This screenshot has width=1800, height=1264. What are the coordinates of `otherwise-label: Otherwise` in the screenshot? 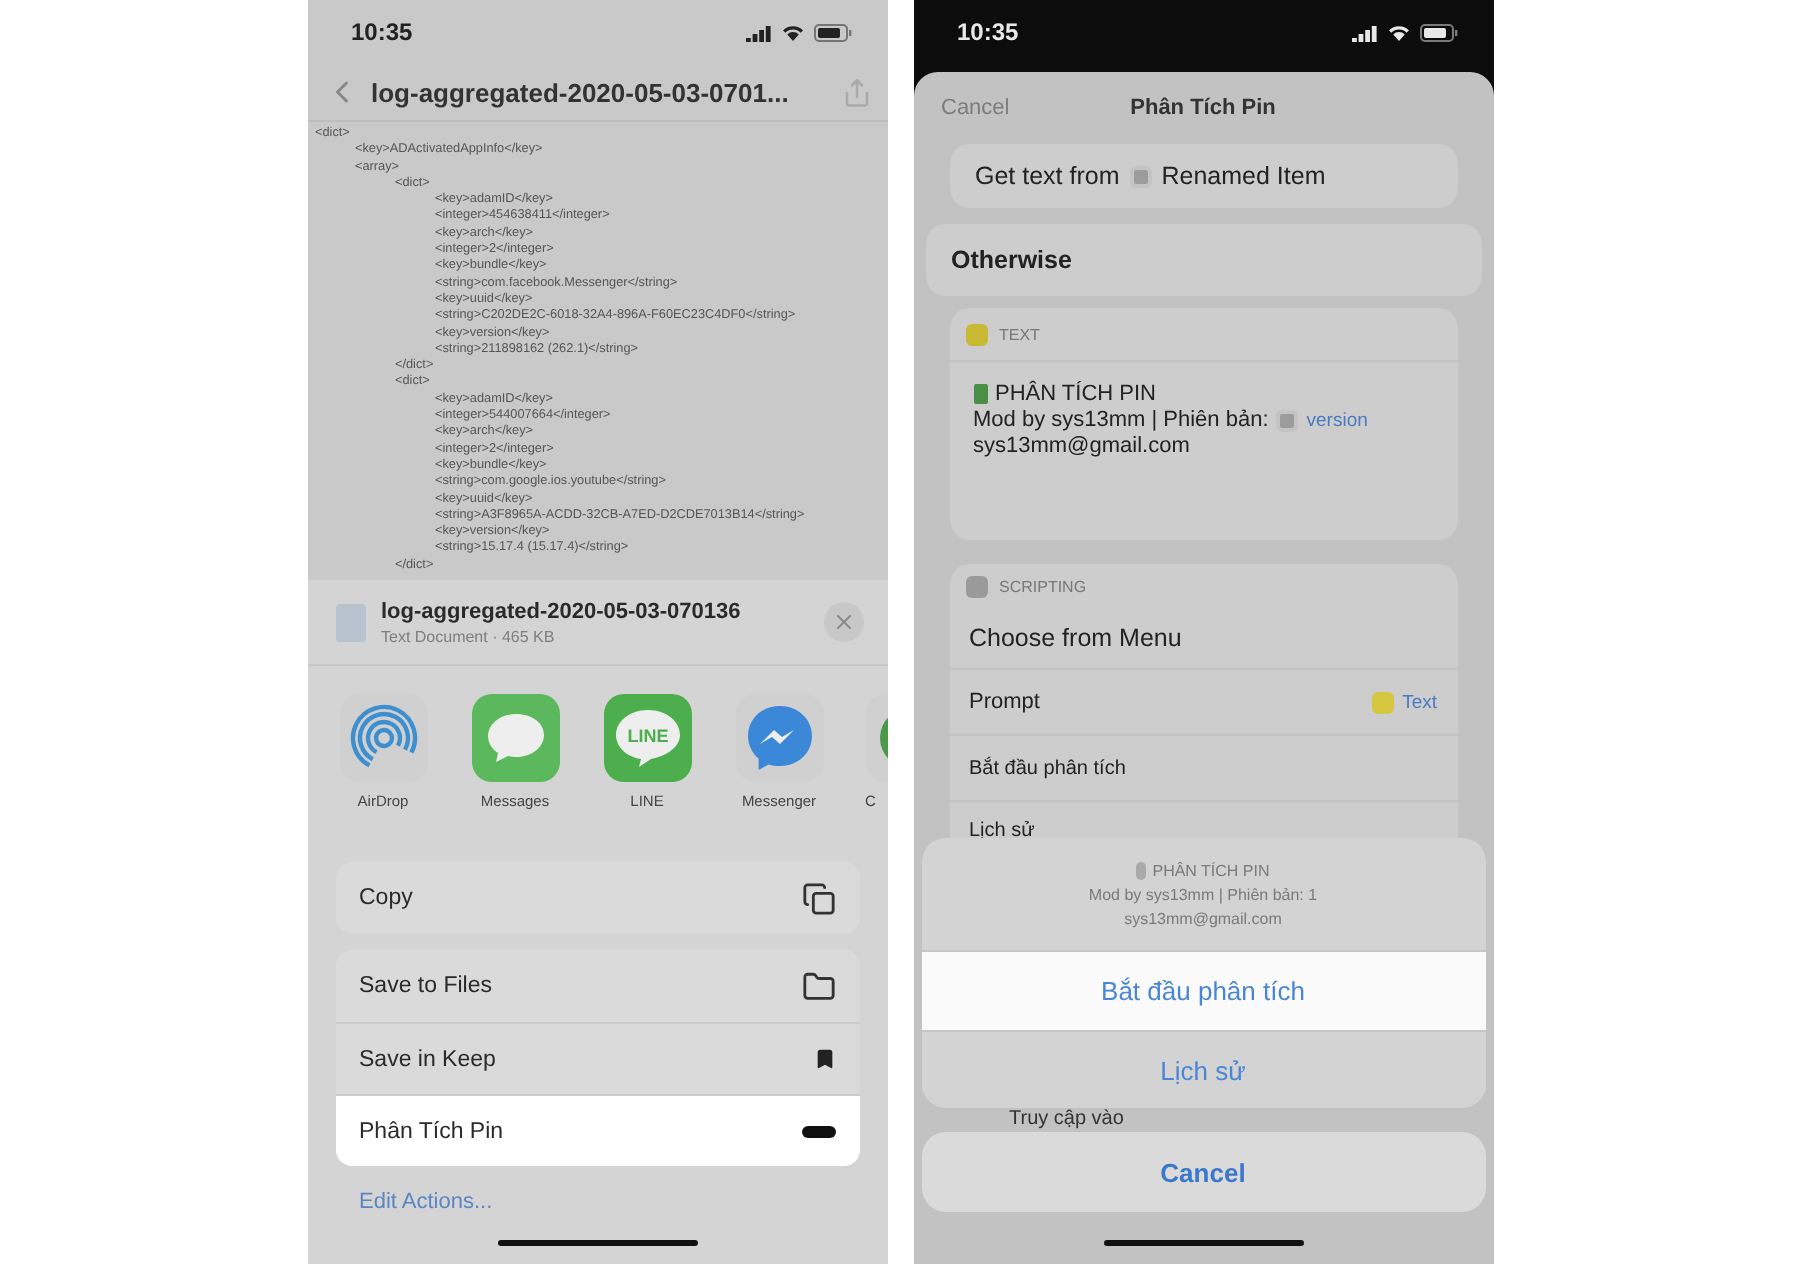 It's located at (1011, 260).